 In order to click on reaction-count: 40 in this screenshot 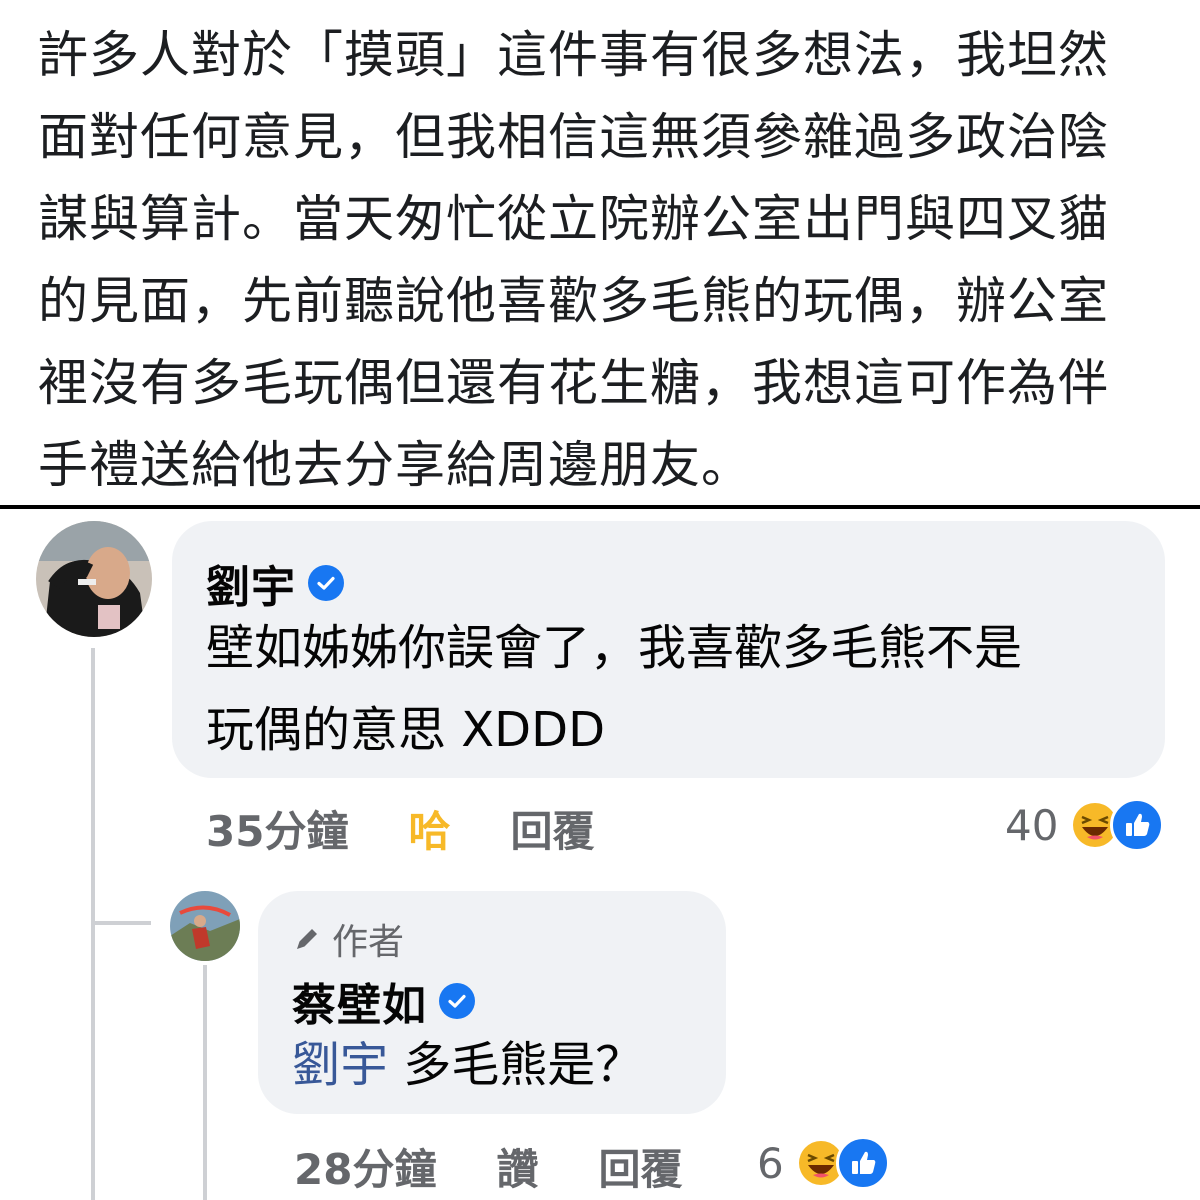, I will do `click(1032, 825)`.